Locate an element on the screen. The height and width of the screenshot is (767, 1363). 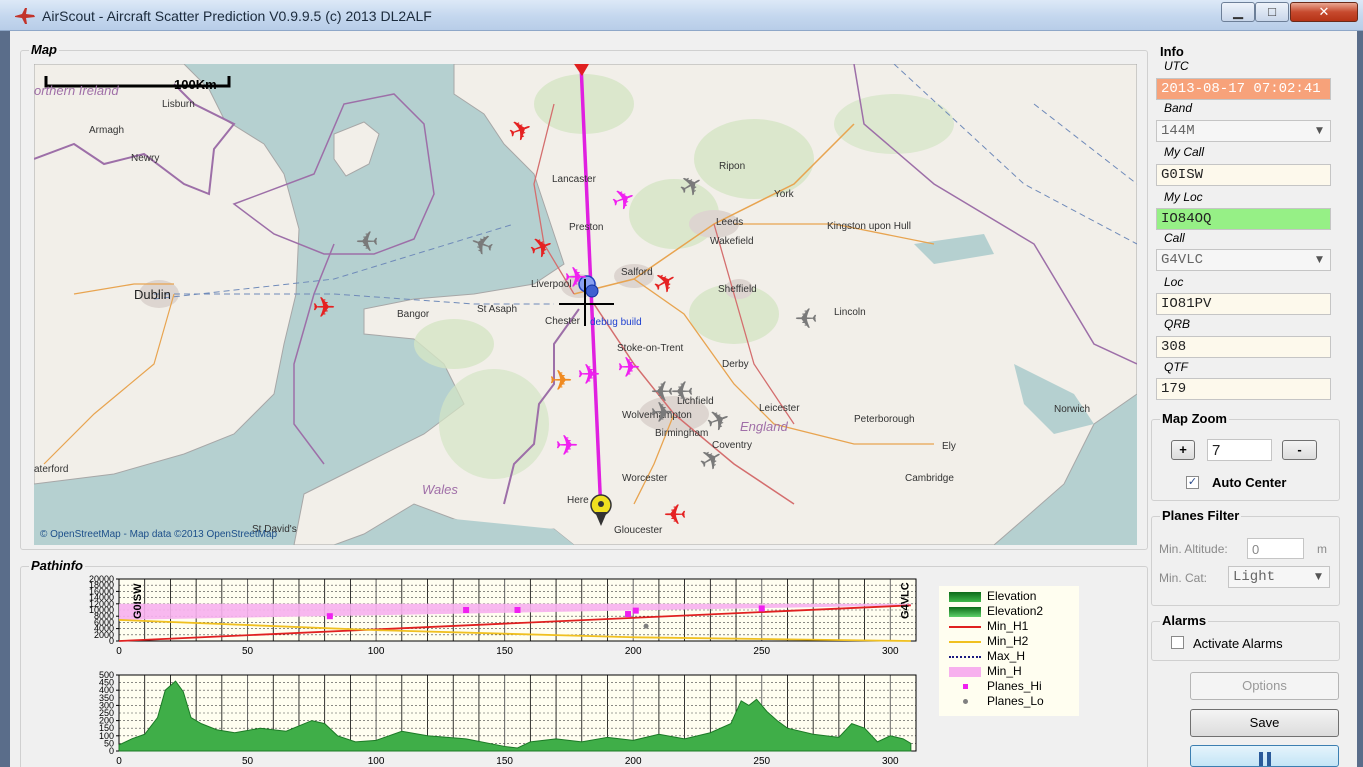
pause-icon is located at coordinates (1264, 759).